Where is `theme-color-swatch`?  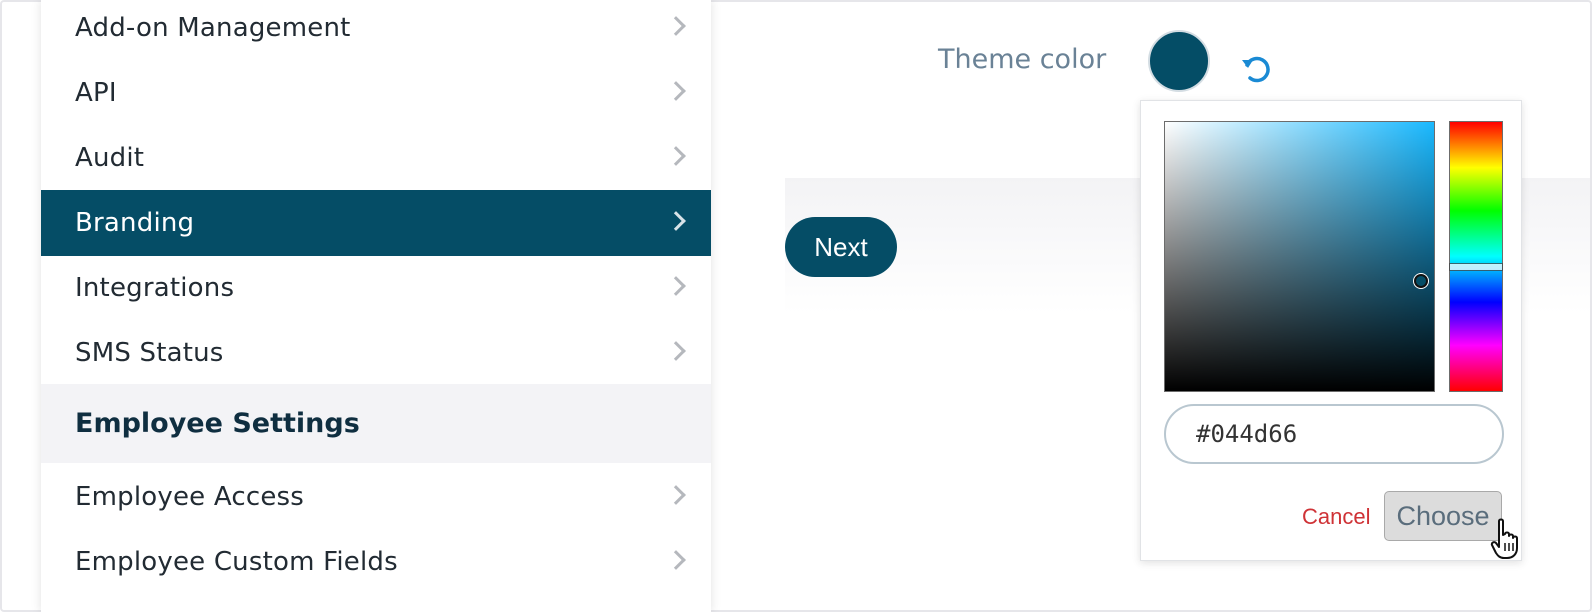 theme-color-swatch is located at coordinates (1179, 61).